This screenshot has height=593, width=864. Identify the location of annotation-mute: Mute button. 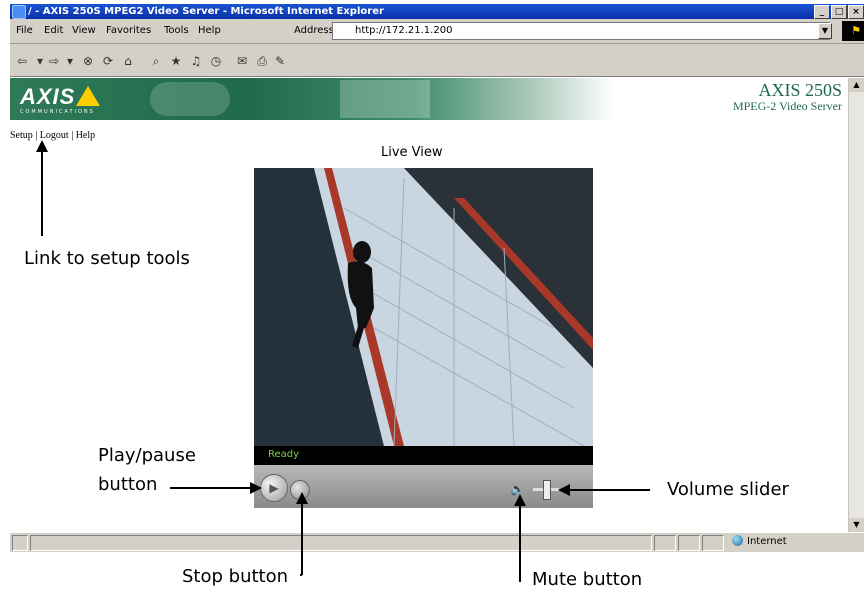
(587, 579).